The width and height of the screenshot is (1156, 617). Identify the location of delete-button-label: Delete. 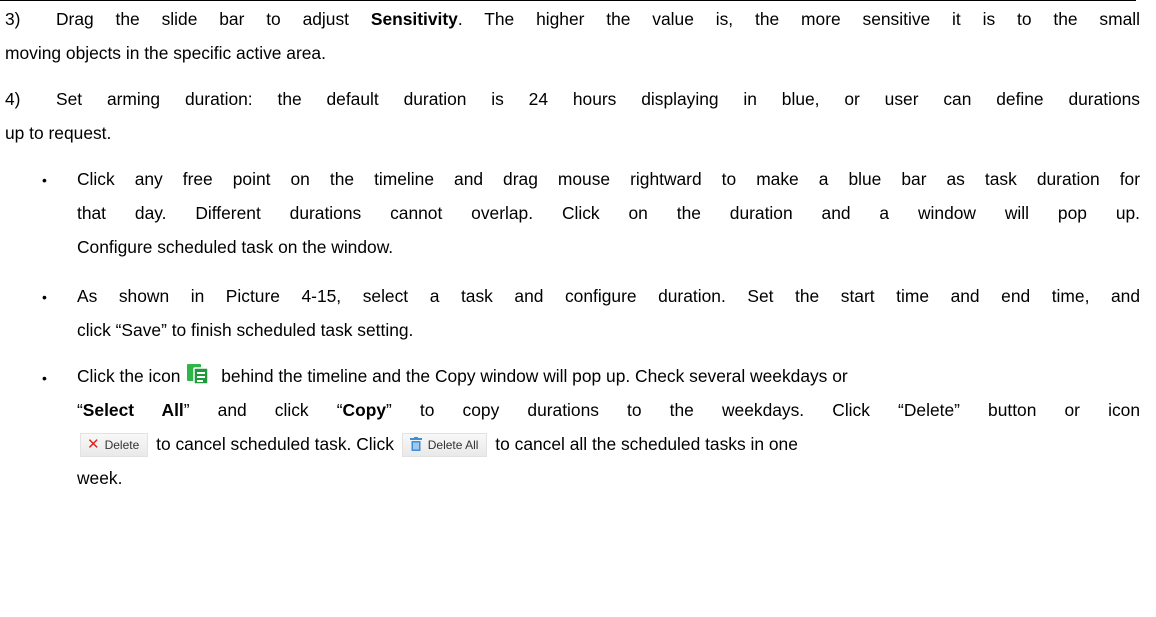
(122, 445).